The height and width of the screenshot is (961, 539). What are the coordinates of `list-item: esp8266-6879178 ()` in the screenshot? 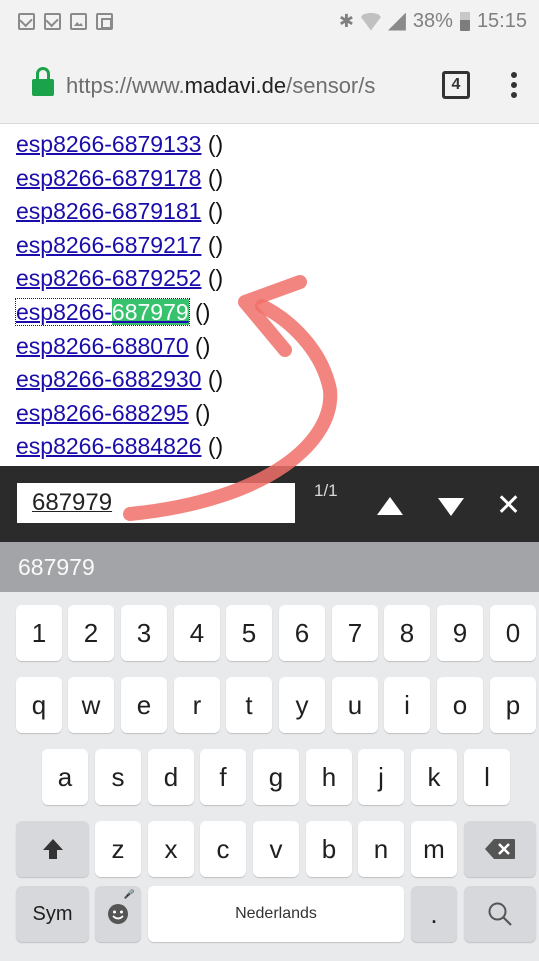 It's located at (120, 177).